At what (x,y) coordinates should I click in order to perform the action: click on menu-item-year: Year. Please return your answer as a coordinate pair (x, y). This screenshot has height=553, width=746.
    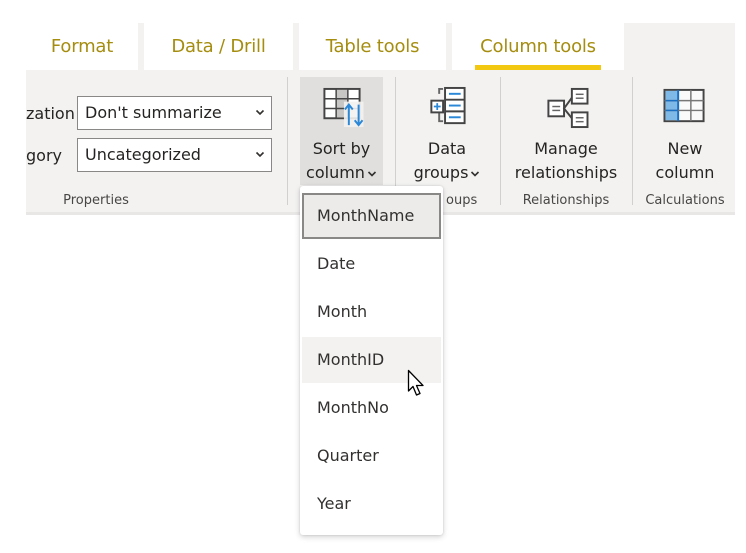
    Looking at the image, I should click on (371, 504).